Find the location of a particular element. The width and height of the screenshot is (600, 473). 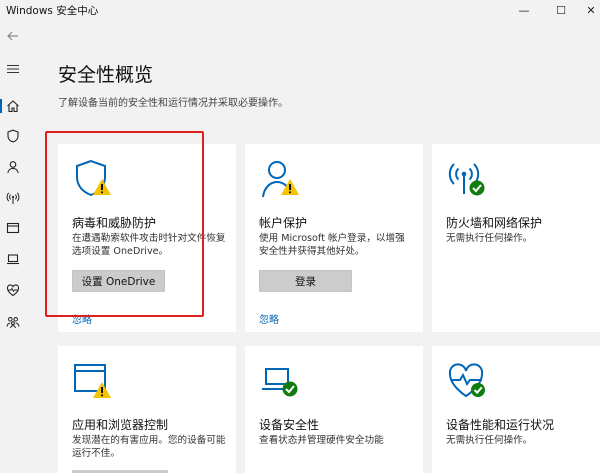

home-icon is located at coordinates (11, 106).